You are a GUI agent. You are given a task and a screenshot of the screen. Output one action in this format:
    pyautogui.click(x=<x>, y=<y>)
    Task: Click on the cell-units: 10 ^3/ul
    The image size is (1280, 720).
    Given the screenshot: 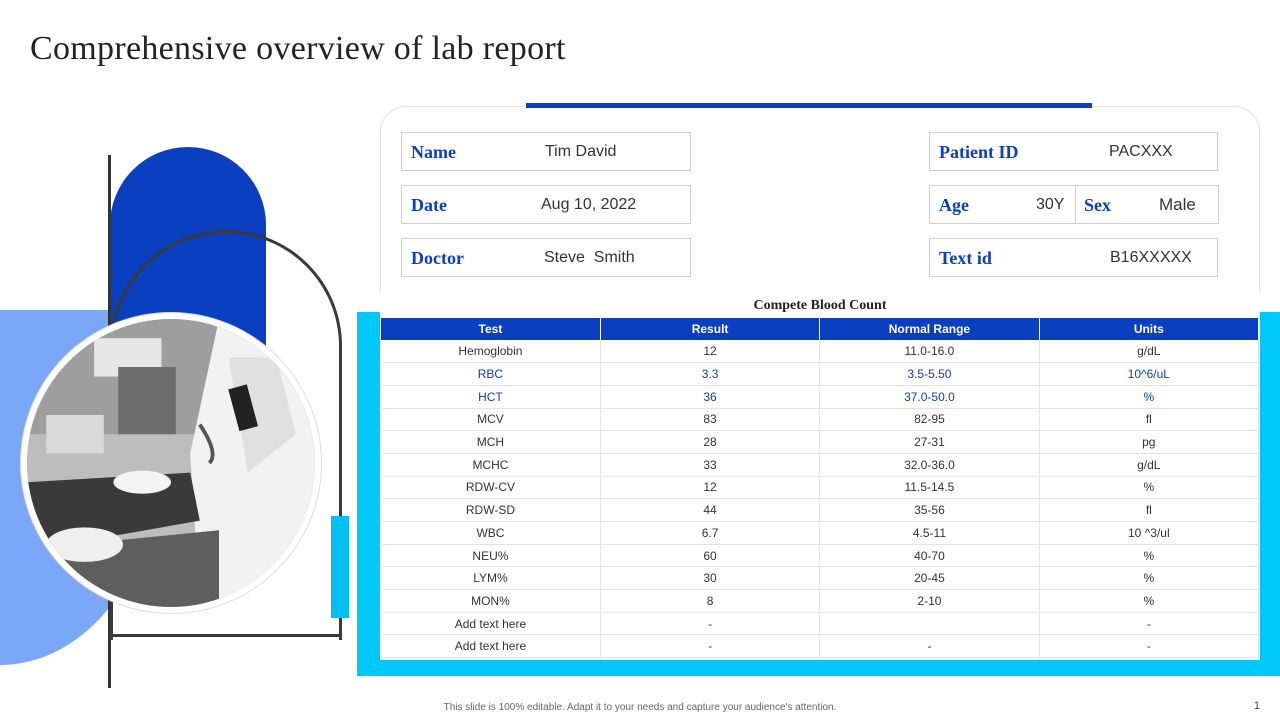 What is the action you would take?
    pyautogui.click(x=1149, y=533)
    